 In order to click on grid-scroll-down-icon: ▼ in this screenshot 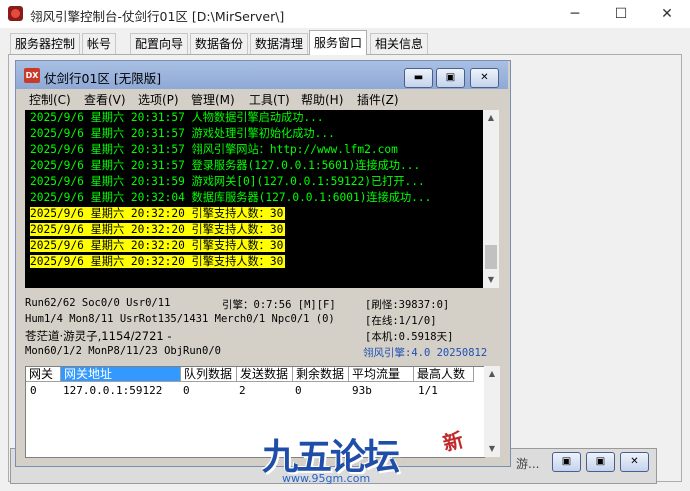, I will do `click(492, 449)`.